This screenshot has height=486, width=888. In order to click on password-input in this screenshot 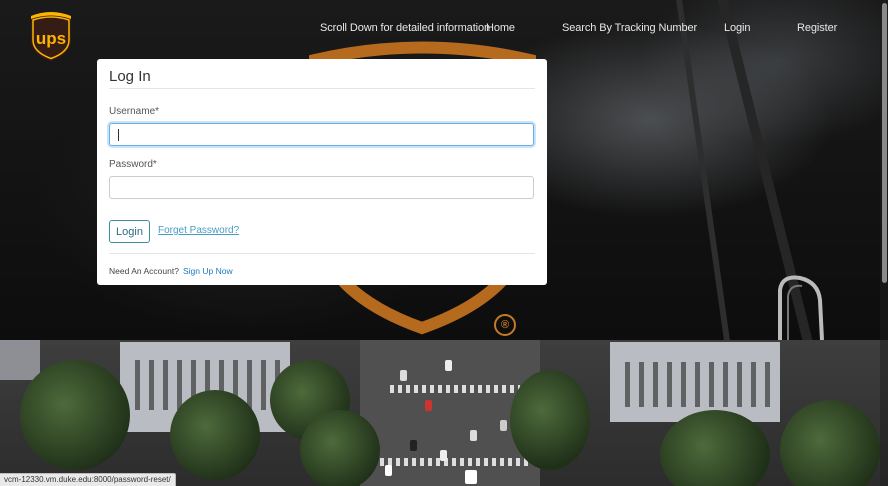, I will do `click(321, 187)`.